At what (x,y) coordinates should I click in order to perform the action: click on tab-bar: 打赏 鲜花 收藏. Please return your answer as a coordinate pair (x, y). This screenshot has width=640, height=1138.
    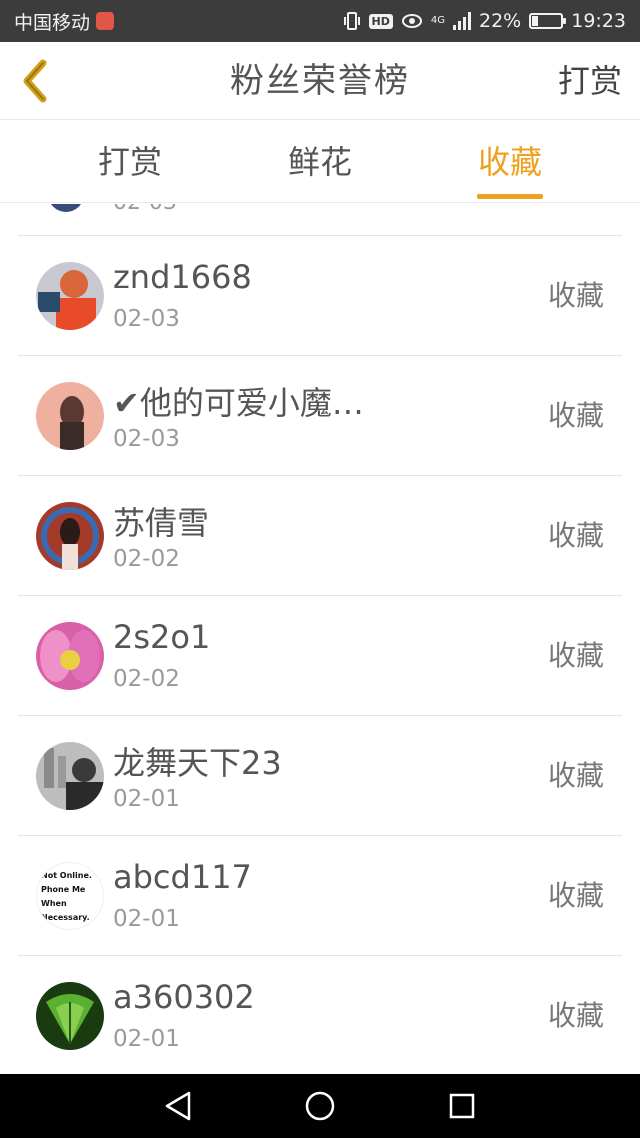
    Looking at the image, I should click on (320, 162).